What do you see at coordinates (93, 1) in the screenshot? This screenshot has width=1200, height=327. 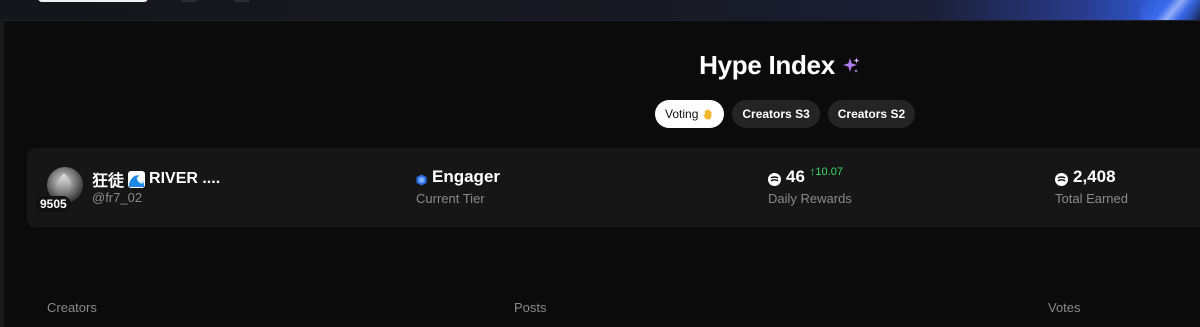 I see `top-nav-pill` at bounding box center [93, 1].